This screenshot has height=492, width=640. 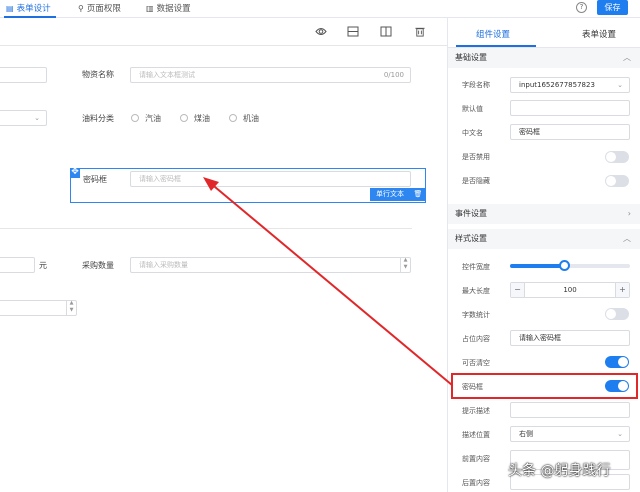 What do you see at coordinates (476, 267) in the screenshot?
I see `width-label: 控件宽度` at bounding box center [476, 267].